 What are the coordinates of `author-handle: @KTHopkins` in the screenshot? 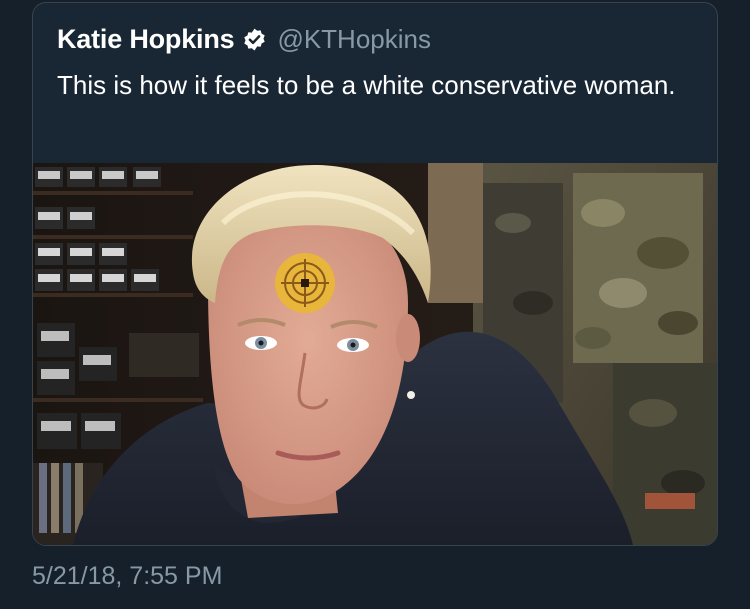 It's located at (354, 39).